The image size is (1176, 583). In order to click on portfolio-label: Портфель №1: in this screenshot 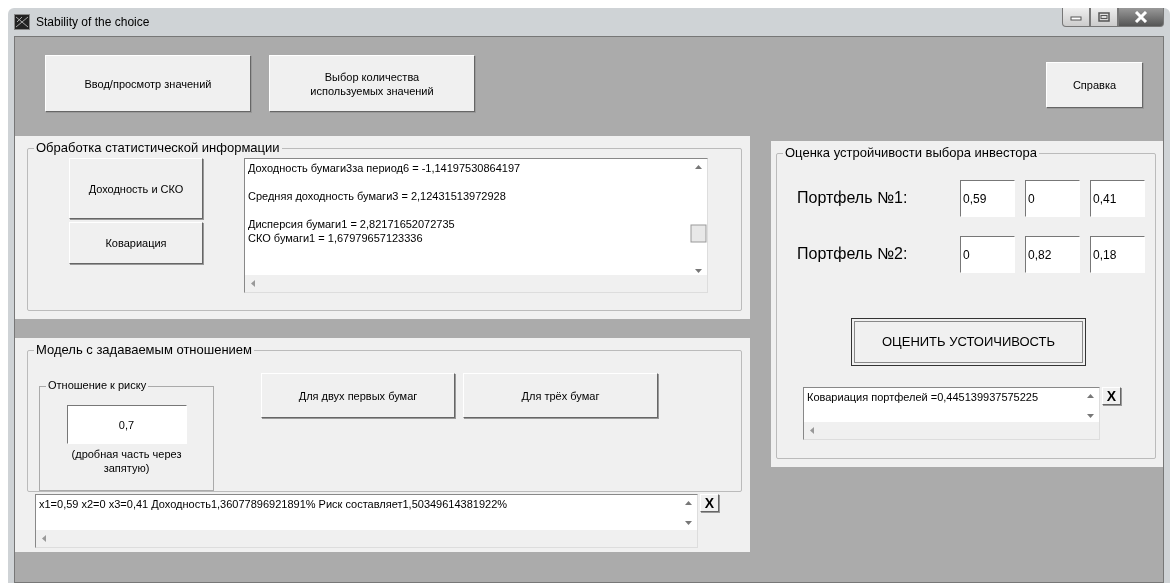, I will do `click(853, 198)`.